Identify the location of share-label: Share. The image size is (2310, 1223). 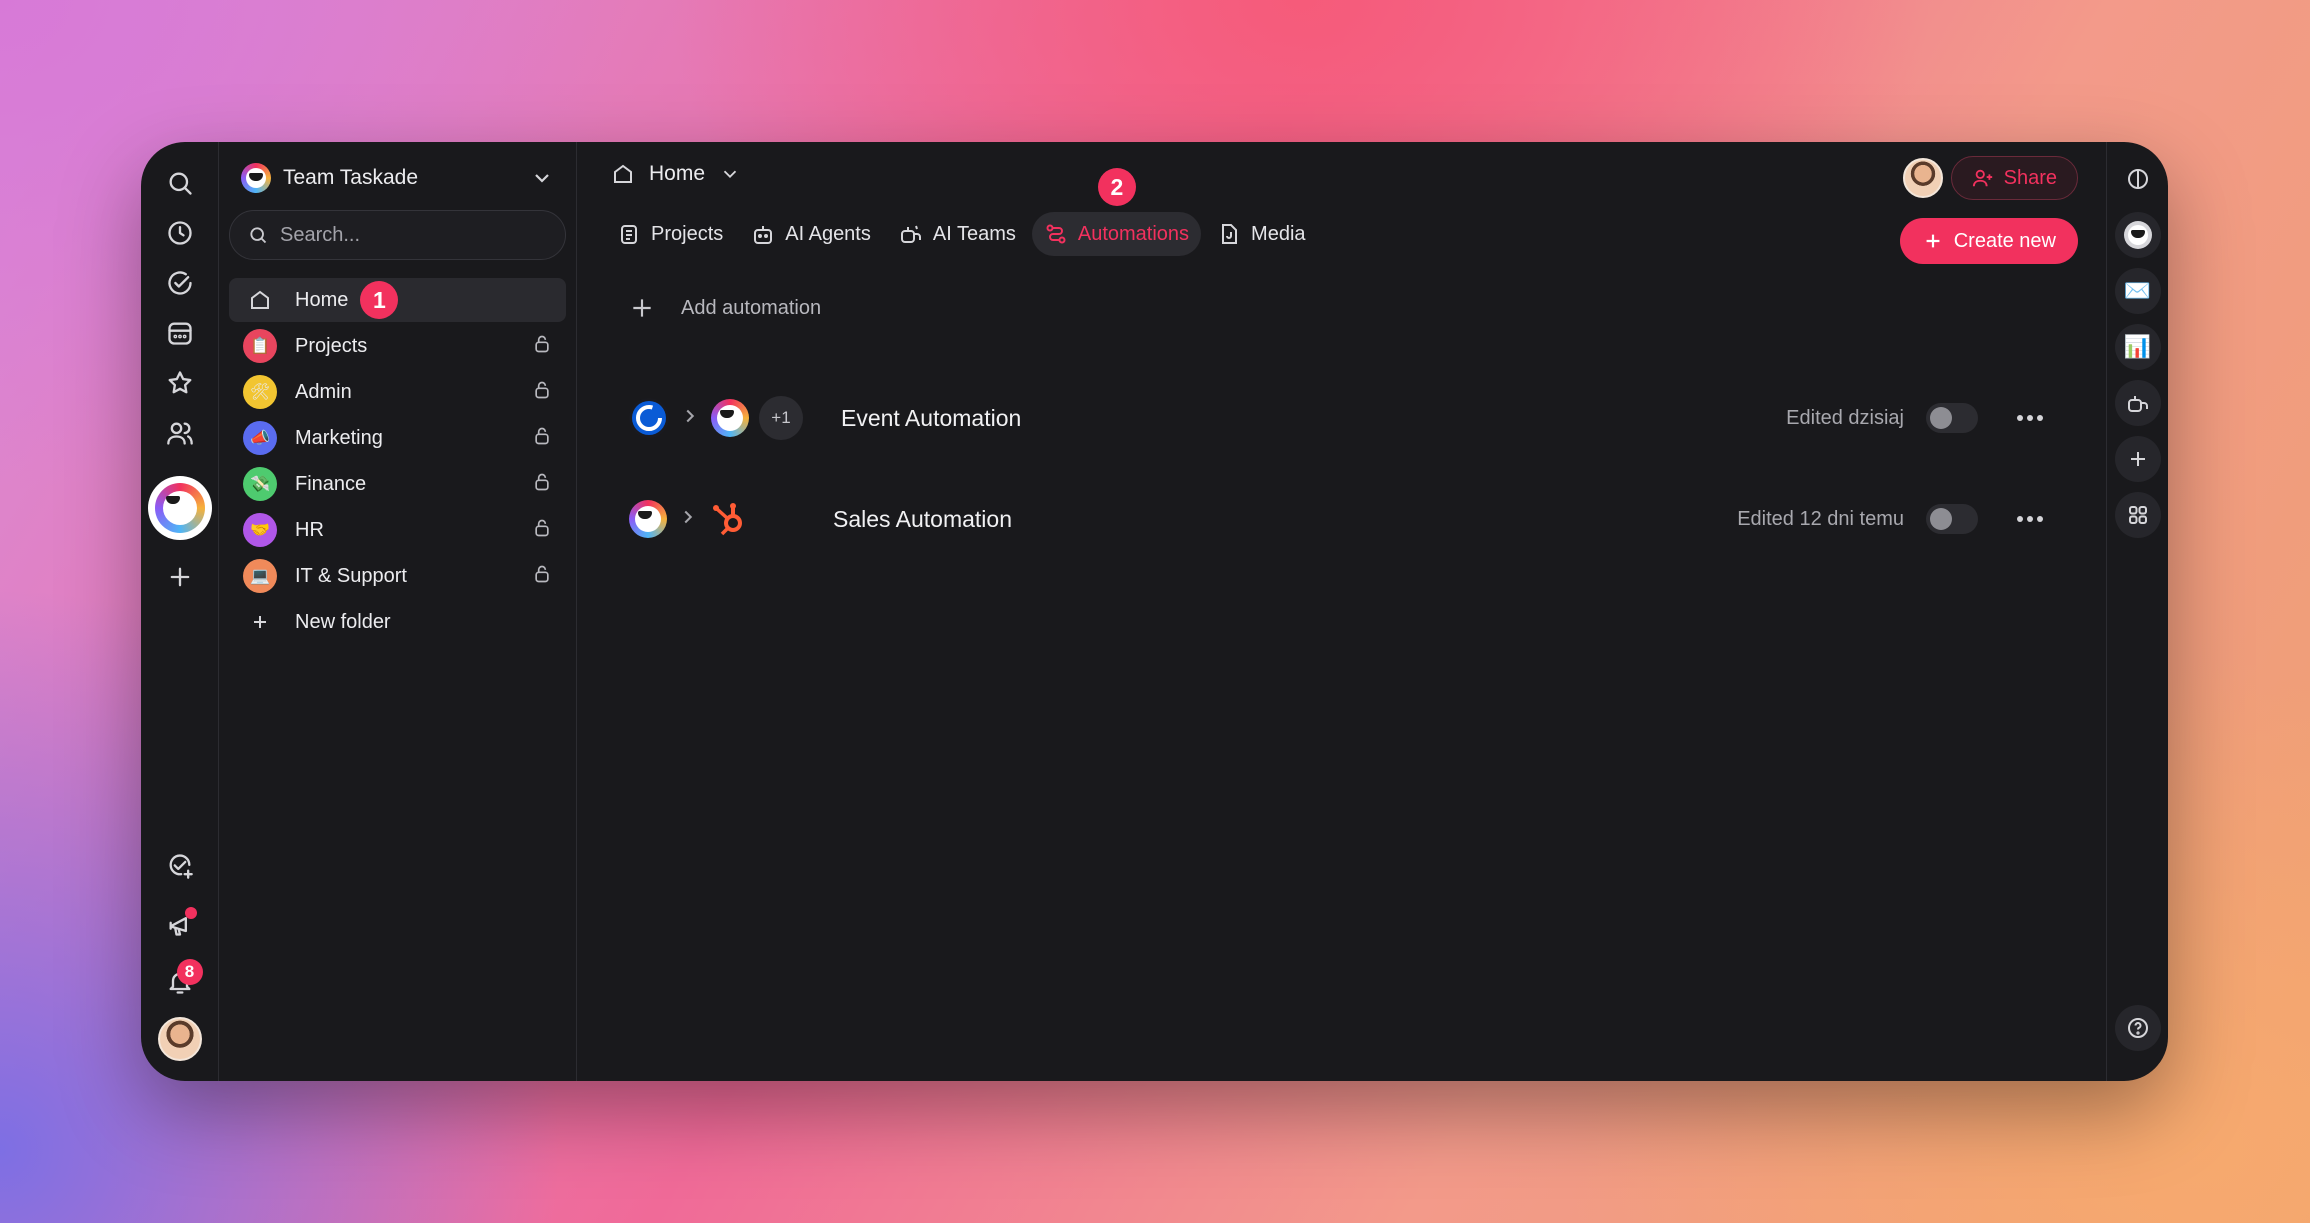
(2030, 177).